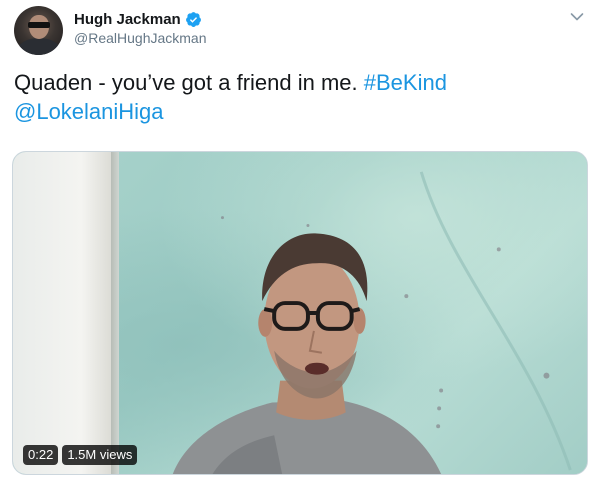 This screenshot has width=600, height=484. What do you see at coordinates (140, 38) in the screenshot?
I see `author-handle: @RealHughJackman` at bounding box center [140, 38].